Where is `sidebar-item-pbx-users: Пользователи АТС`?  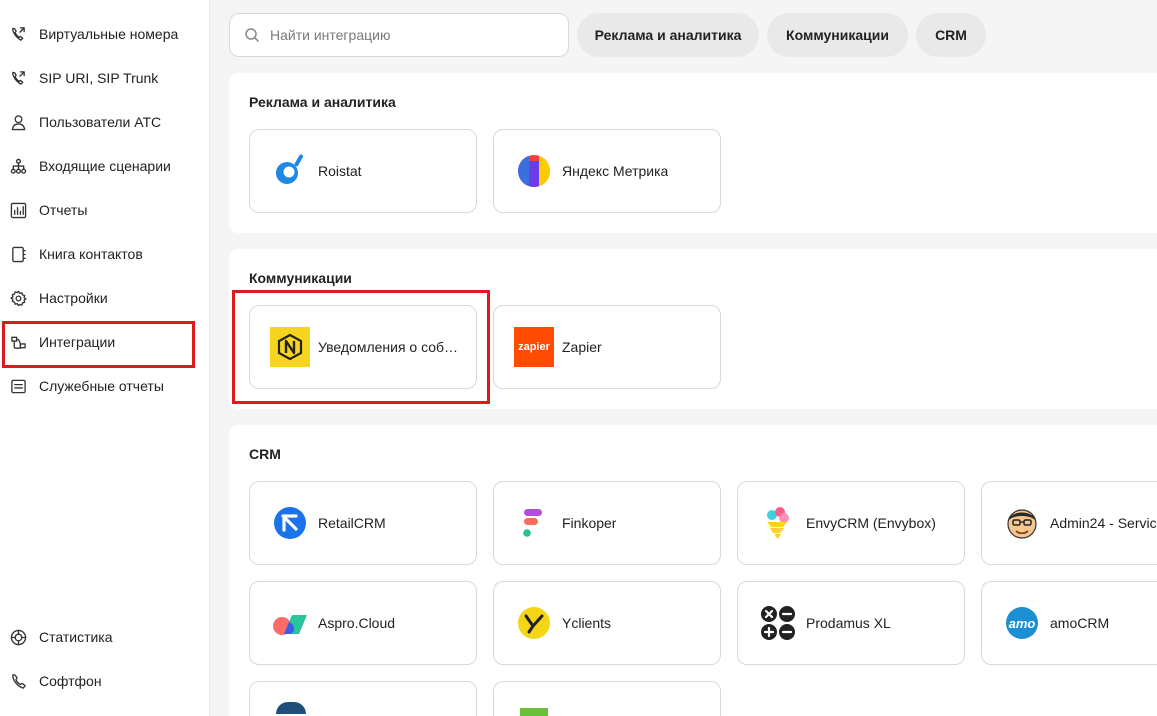
sidebar-item-pbx-users: Пользователи АТС is located at coordinates (100, 122).